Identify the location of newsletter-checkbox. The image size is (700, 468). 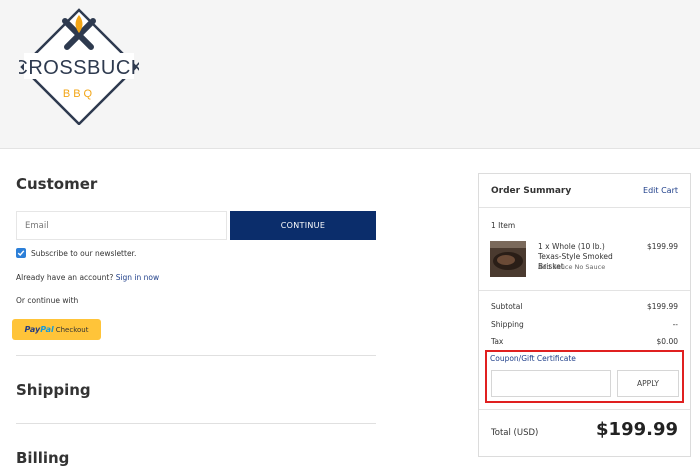
(21, 253).